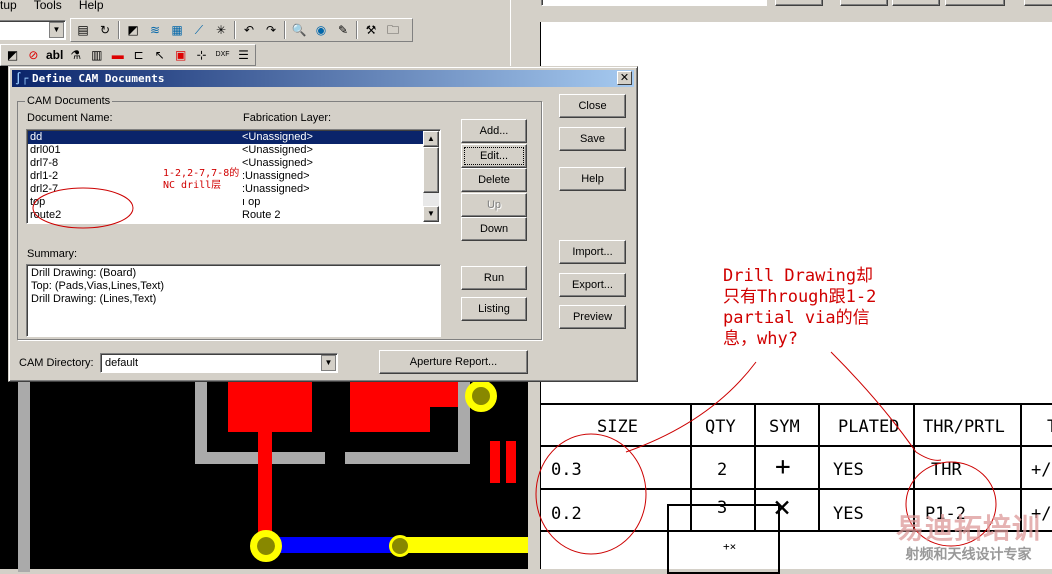 The width and height of the screenshot is (1052, 574). I want to click on watermark: 易迪拓培训 射频和天线设计专家, so click(968, 539).